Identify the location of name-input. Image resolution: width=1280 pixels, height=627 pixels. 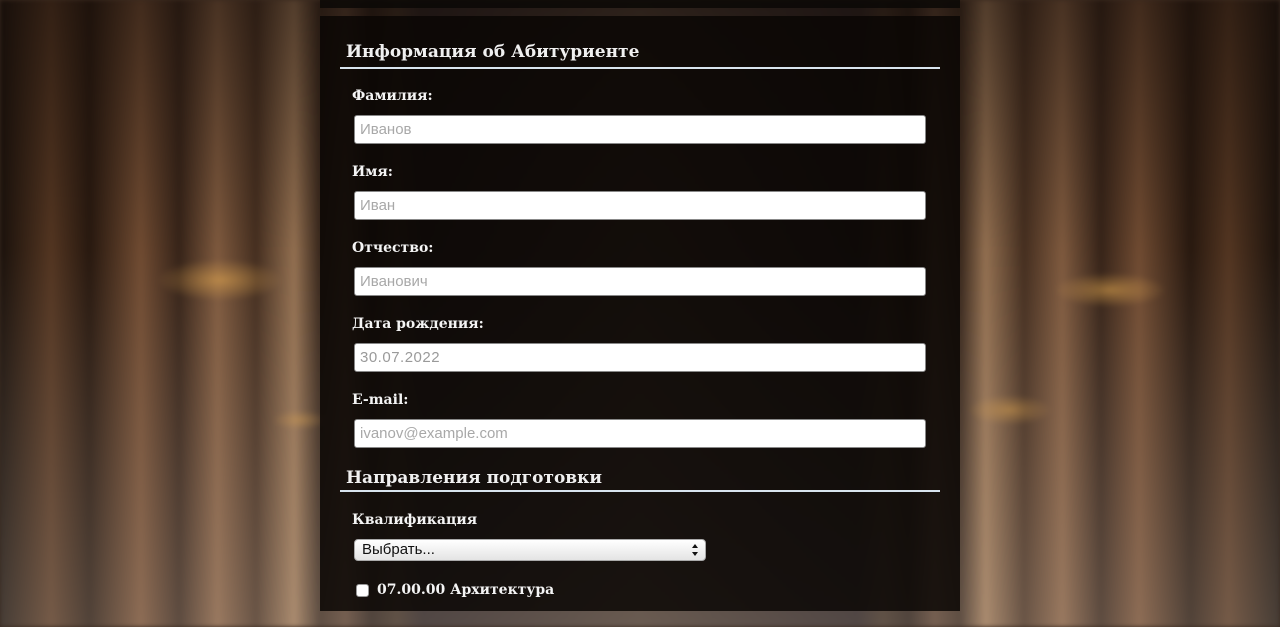
(640, 205).